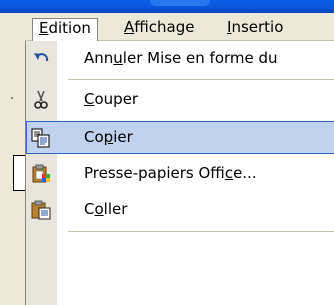 The width and height of the screenshot is (334, 305). Describe the element at coordinates (41, 138) in the screenshot. I see `copy-icon` at that location.